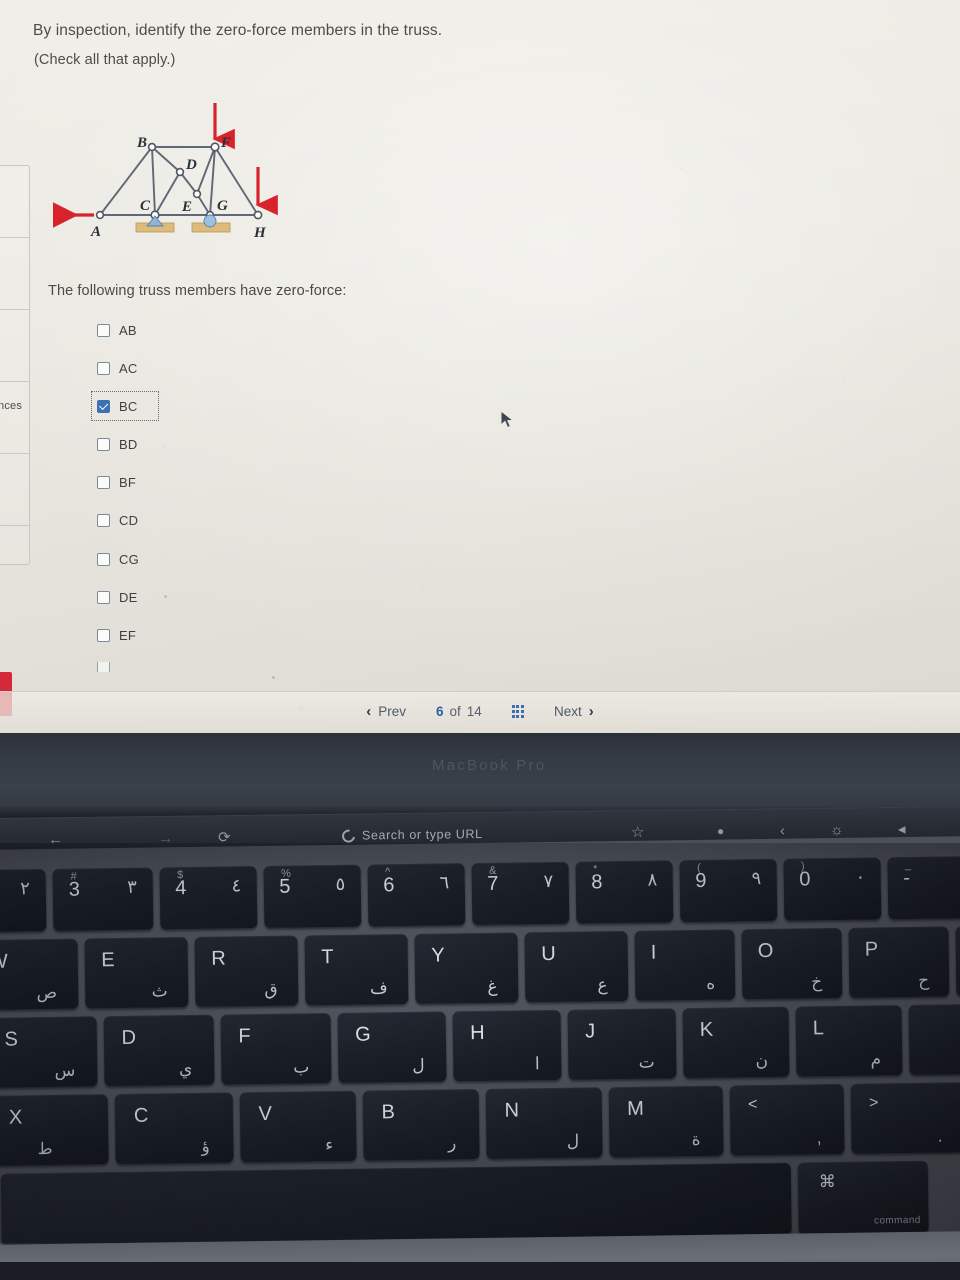  What do you see at coordinates (863, 1197) in the screenshot?
I see `key-command-right: ⌘ command` at bounding box center [863, 1197].